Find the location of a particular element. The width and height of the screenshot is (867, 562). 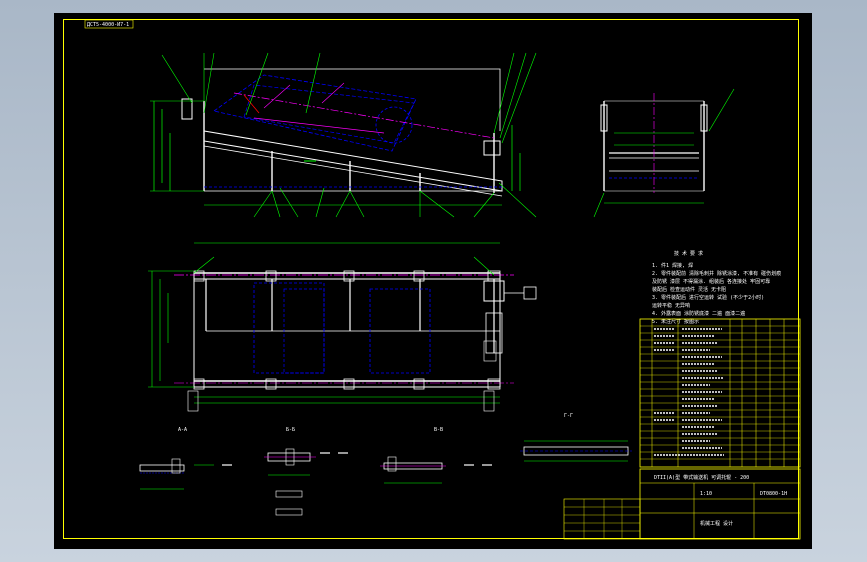

tech-req-line: 及防锈 漆层 不得漏涂. 组装后 各连接处 牢固可靠 is located at coordinates (711, 281).